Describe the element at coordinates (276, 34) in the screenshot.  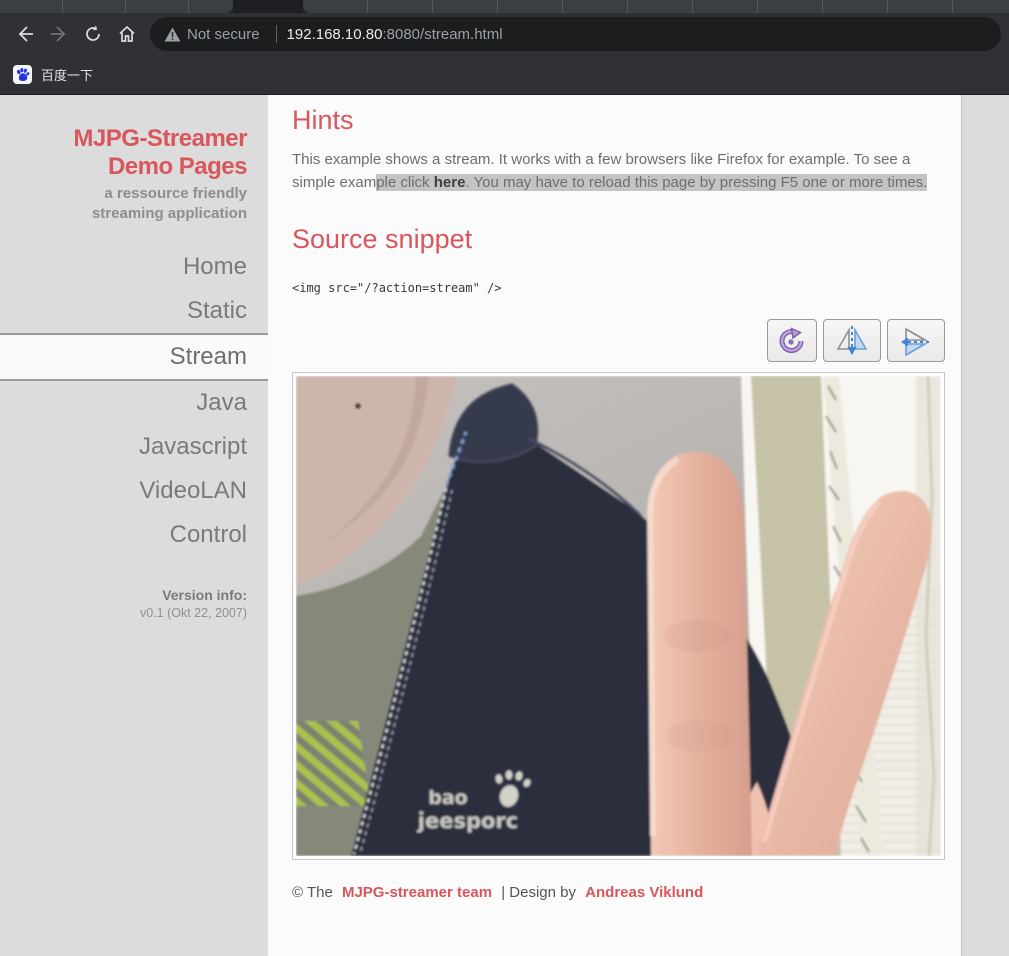
I see `omnibox-separator` at that location.